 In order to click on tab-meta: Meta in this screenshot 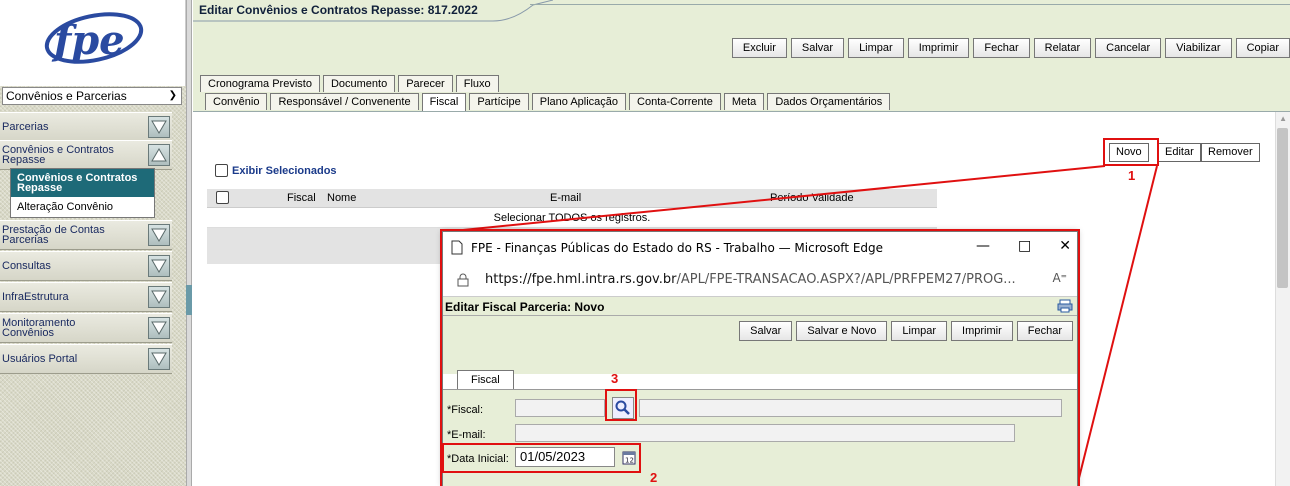, I will do `click(744, 101)`.